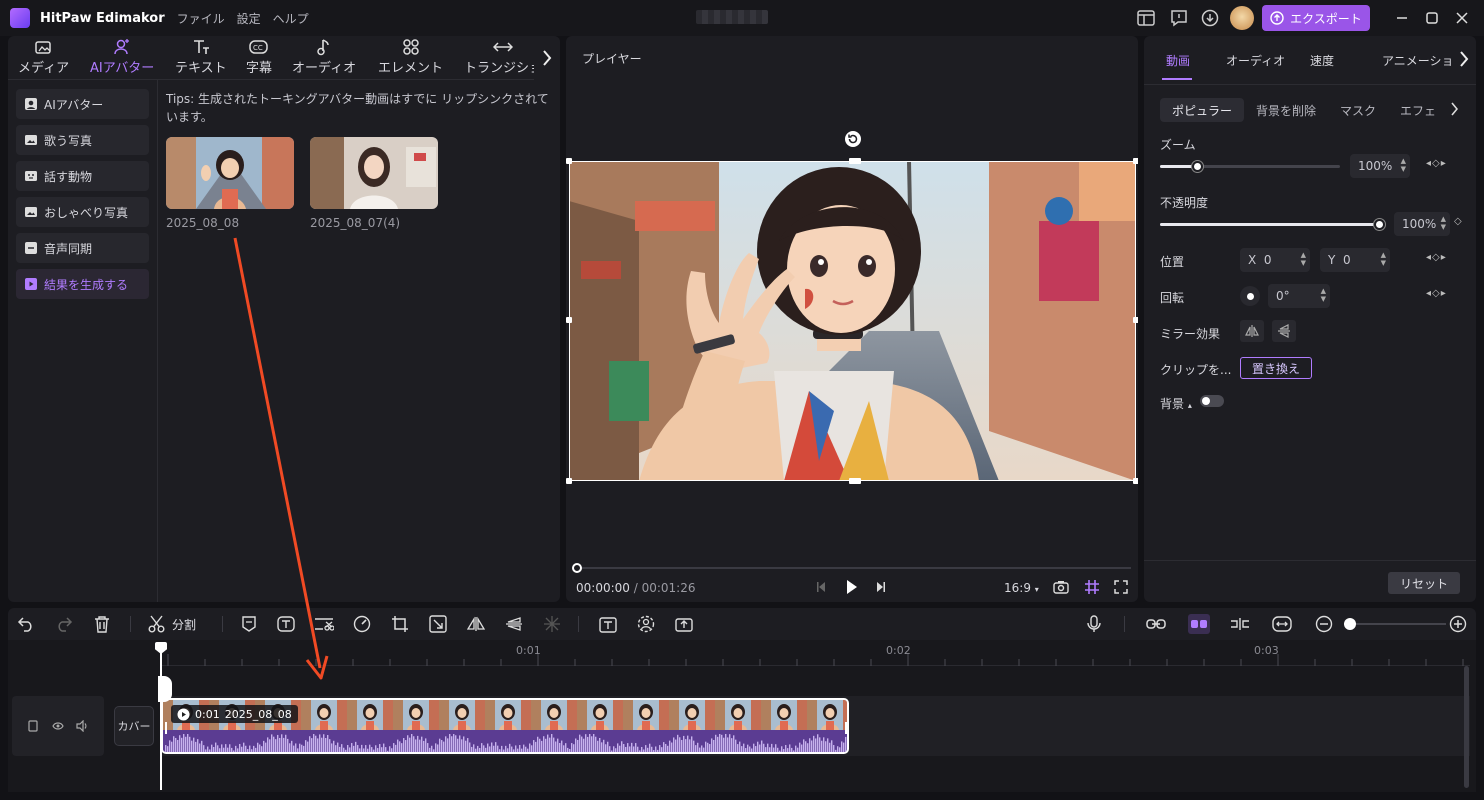  Describe the element at coordinates (1202, 110) in the screenshot. I see `subtab-popular: ポピュラー` at that location.